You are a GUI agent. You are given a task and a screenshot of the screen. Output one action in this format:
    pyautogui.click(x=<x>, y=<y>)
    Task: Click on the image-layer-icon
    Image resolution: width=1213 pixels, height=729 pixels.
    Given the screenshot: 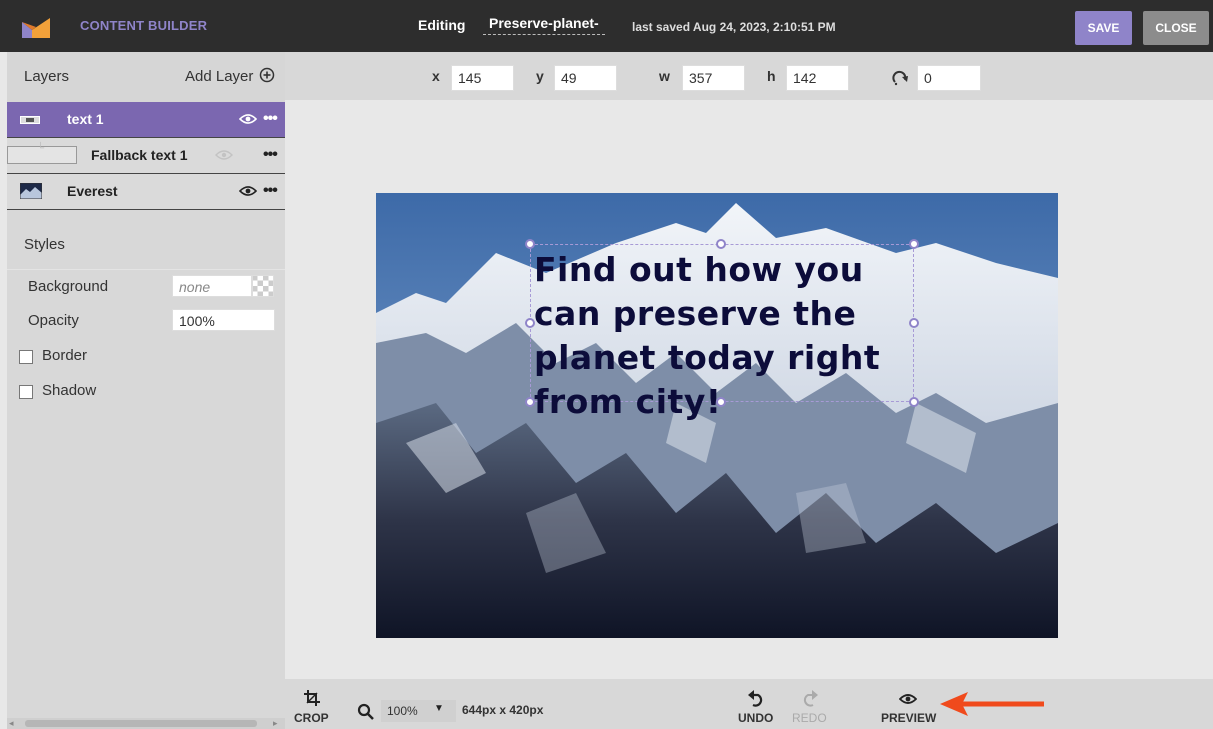 What is the action you would take?
    pyautogui.click(x=31, y=191)
    